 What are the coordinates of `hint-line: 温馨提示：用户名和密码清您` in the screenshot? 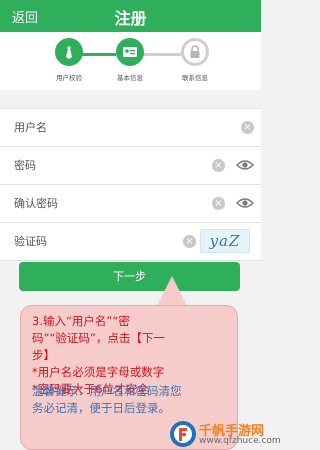 It's located at (107, 391).